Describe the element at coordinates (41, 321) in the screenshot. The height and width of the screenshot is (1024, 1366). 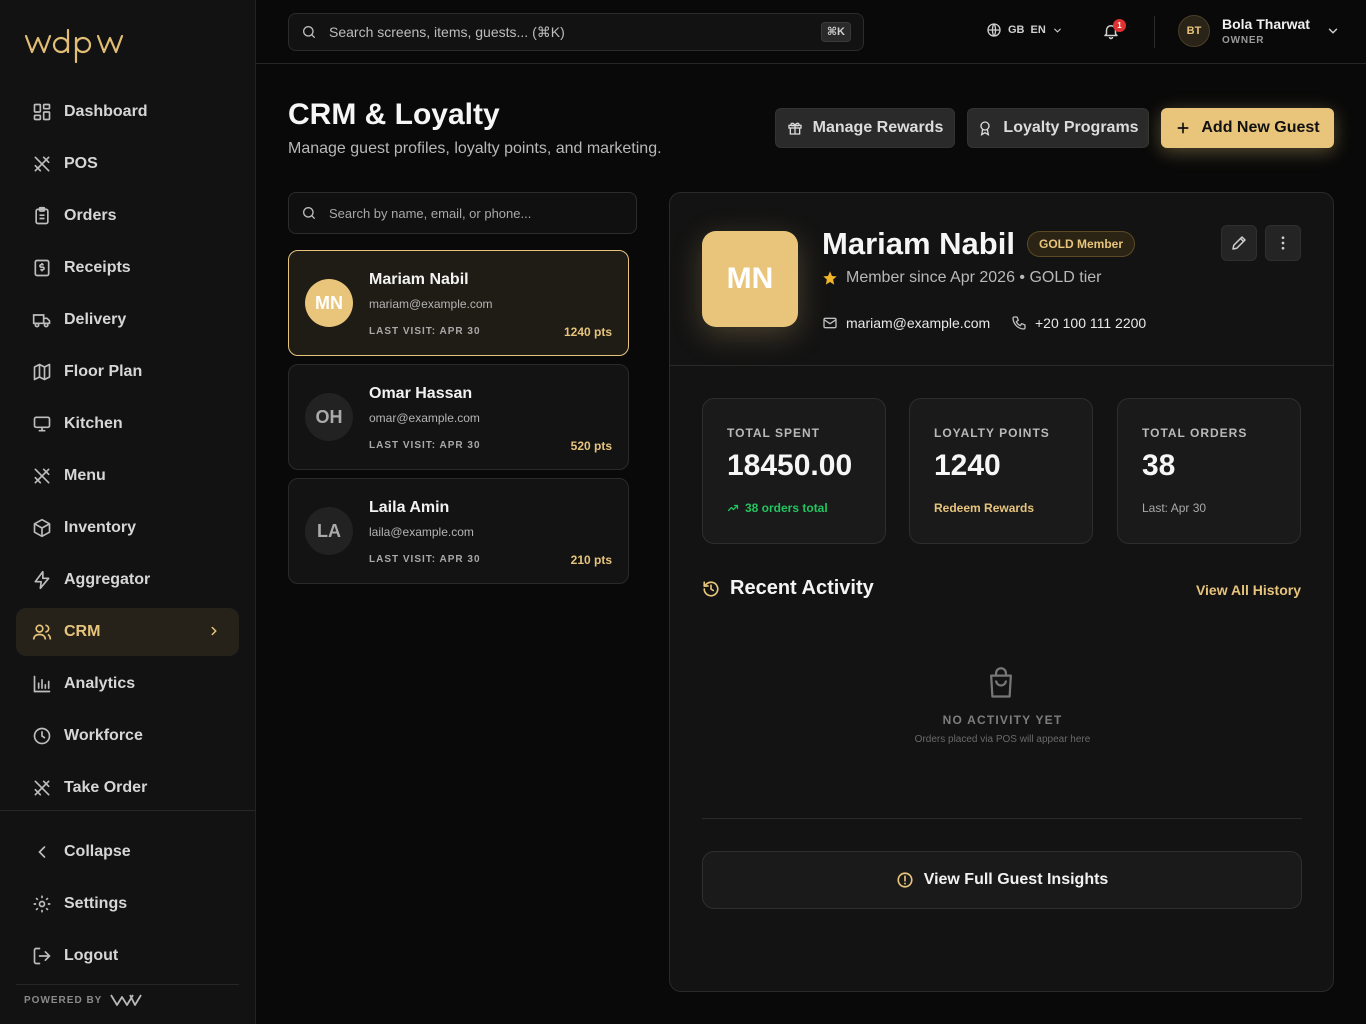
I see `truck-icon` at that location.